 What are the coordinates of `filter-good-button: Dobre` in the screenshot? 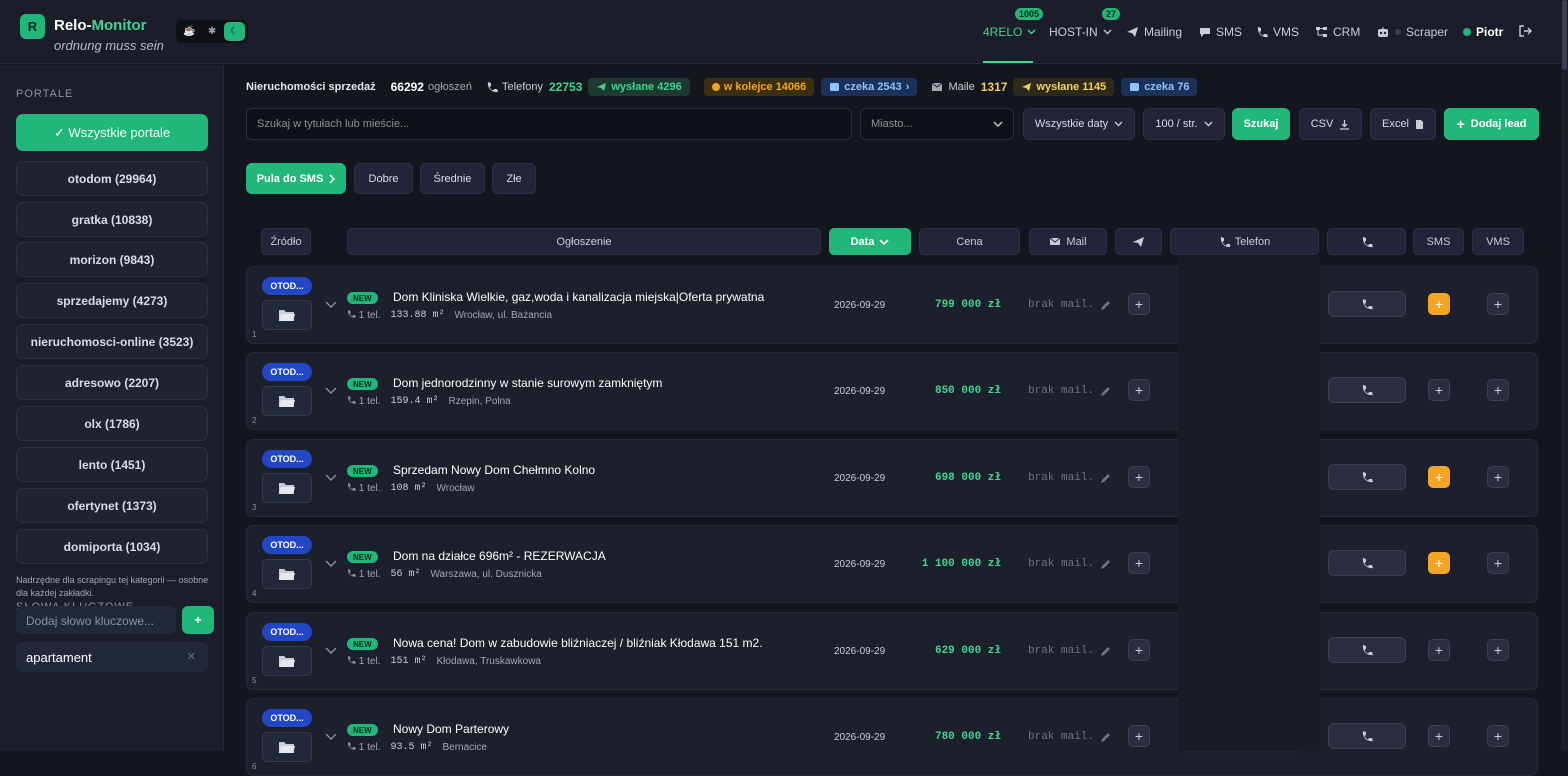 It's located at (383, 178).